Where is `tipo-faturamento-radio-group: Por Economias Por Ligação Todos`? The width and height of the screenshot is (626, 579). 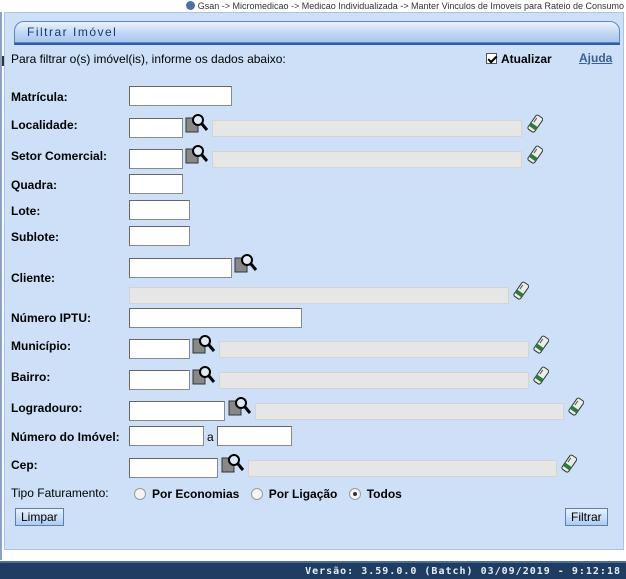
tipo-faturamento-radio-group: Por Economias Por Ligação Todos is located at coordinates (272, 494).